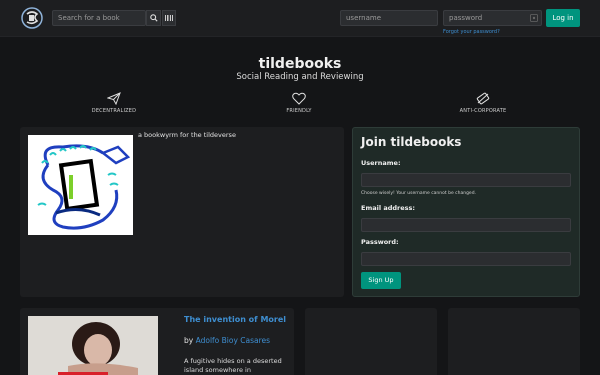 The height and width of the screenshot is (375, 600). What do you see at coordinates (236, 320) in the screenshot?
I see `book-title-link: The invention of Morel` at bounding box center [236, 320].